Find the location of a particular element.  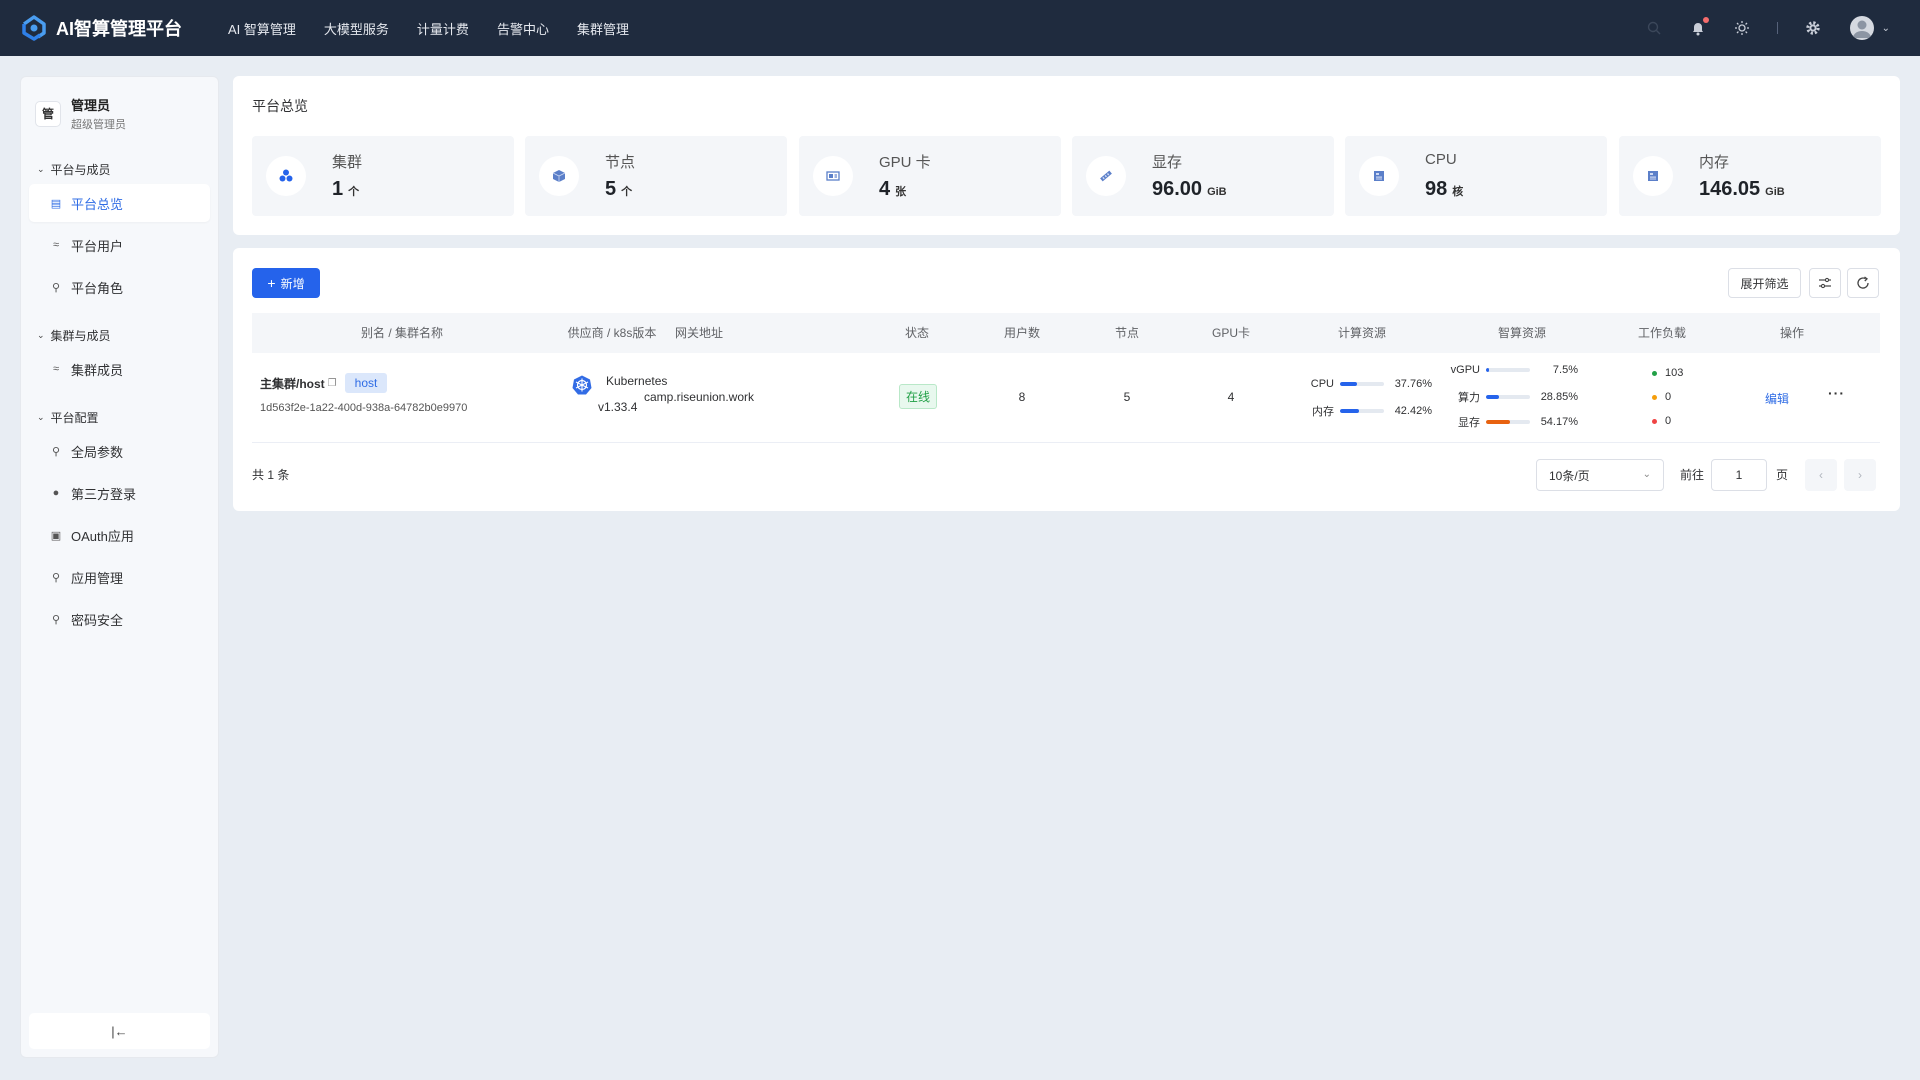

sidebar-item-app-management: ⚲ 应用管理 is located at coordinates (119, 577).